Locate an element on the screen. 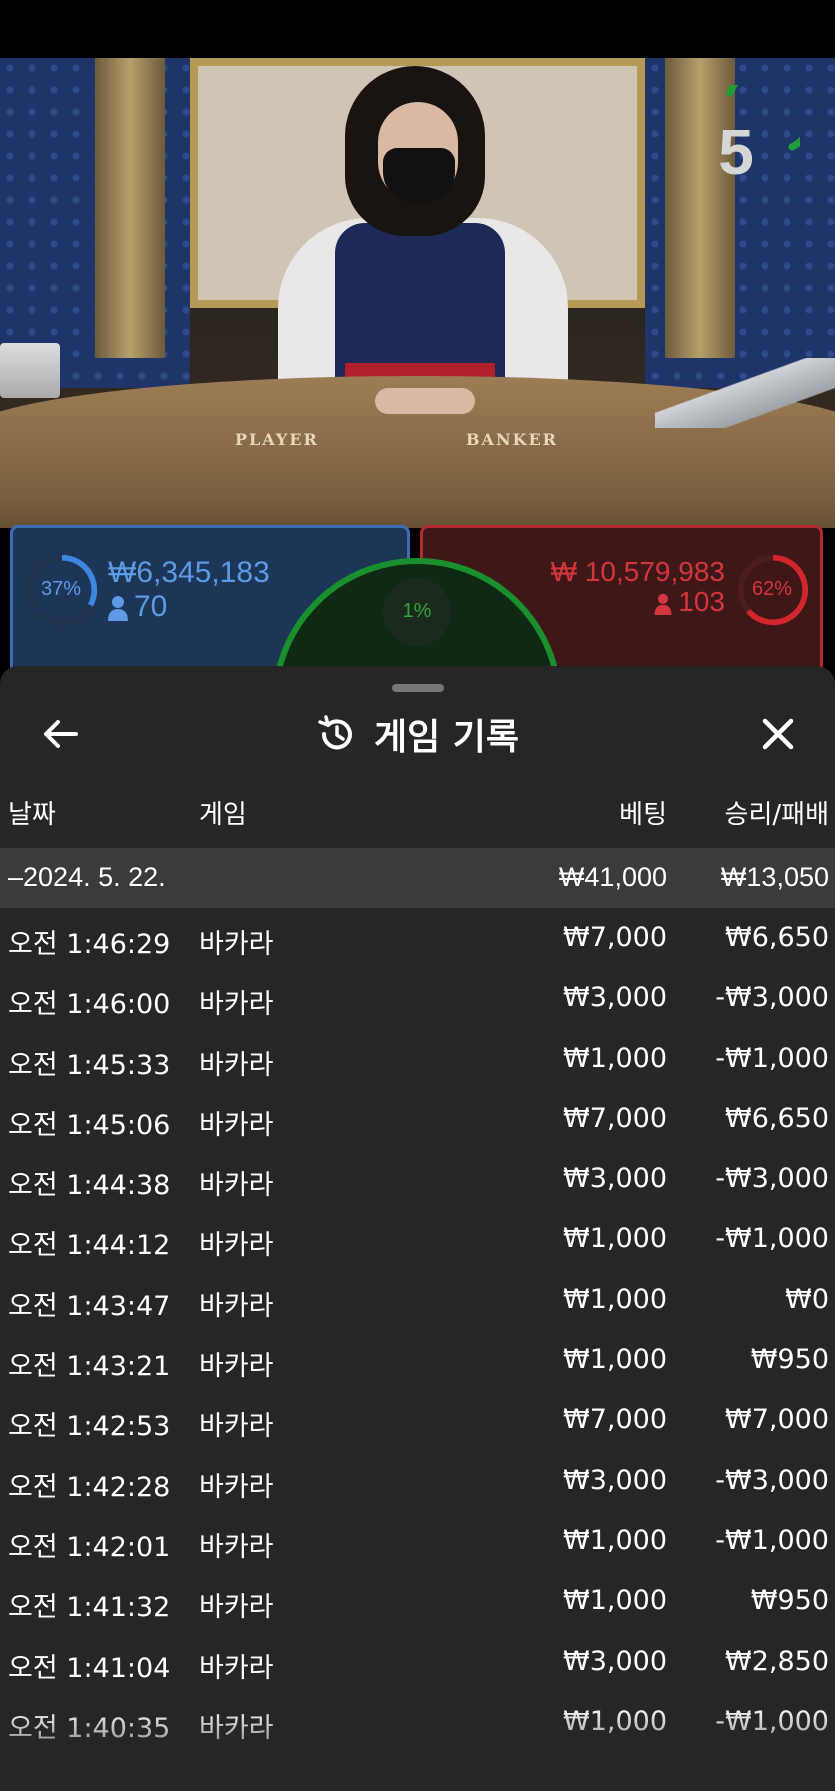 This screenshot has width=835, height=1791. countdown-timer: 5 is located at coordinates (736, 152).